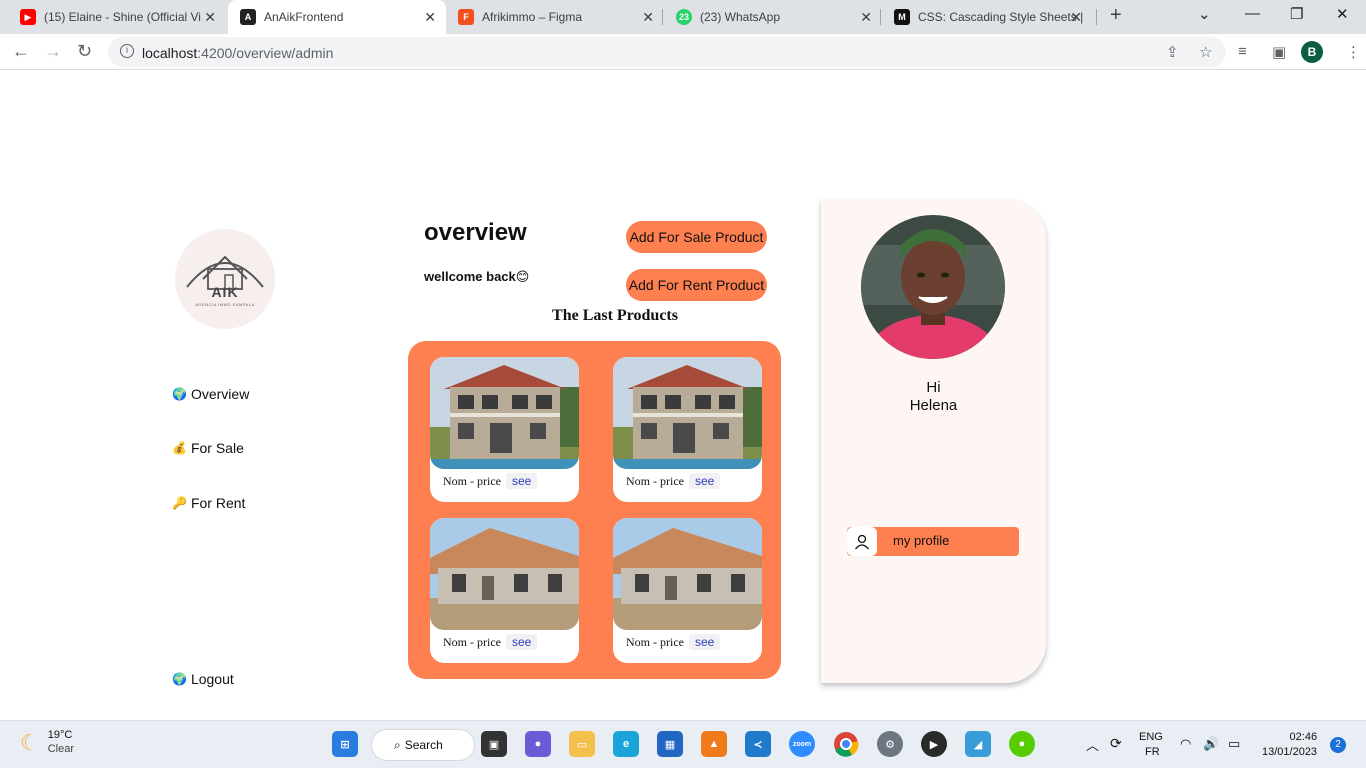 This screenshot has width=1366, height=768. Describe the element at coordinates (1234, 744) in the screenshot. I see `battery-icon: ▭` at that location.